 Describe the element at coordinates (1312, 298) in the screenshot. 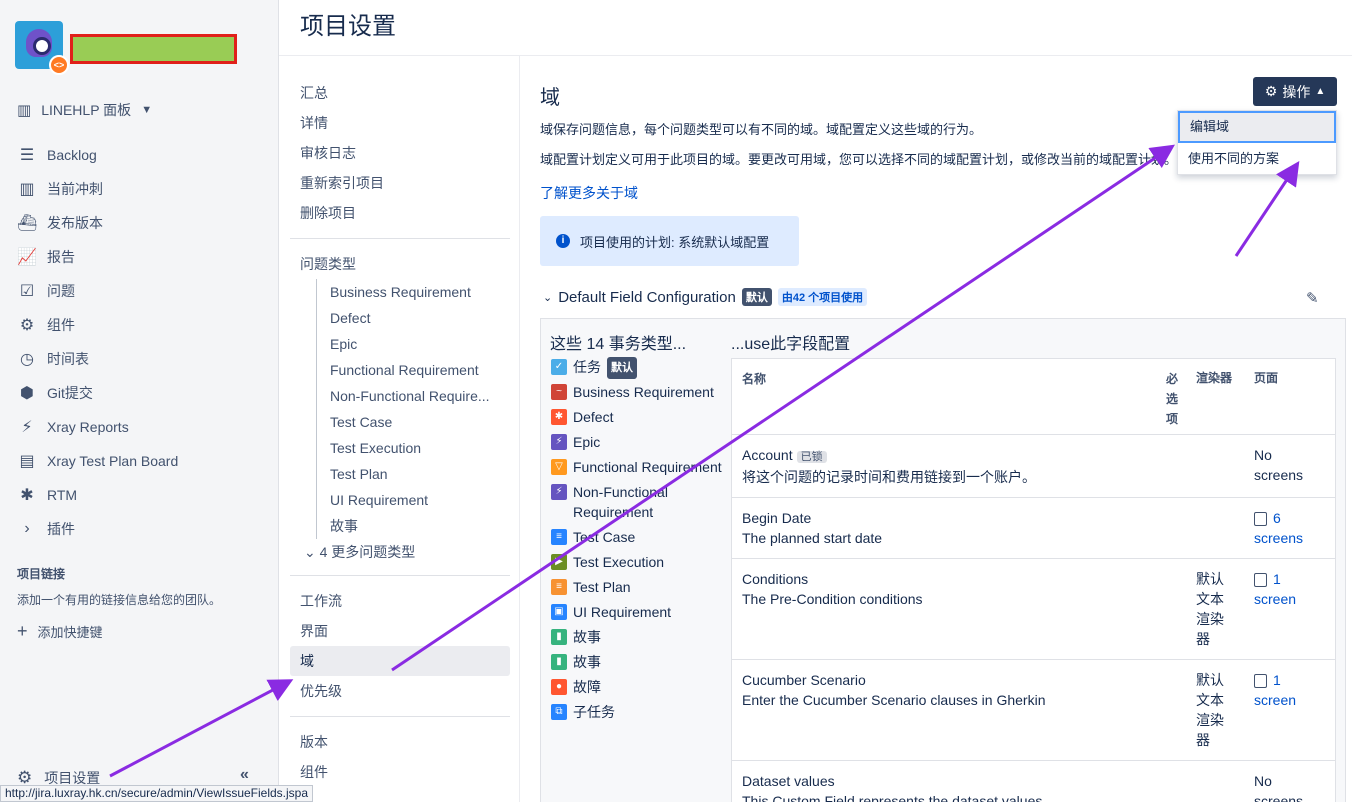

I see `edit-pencil-icon: ✎` at that location.